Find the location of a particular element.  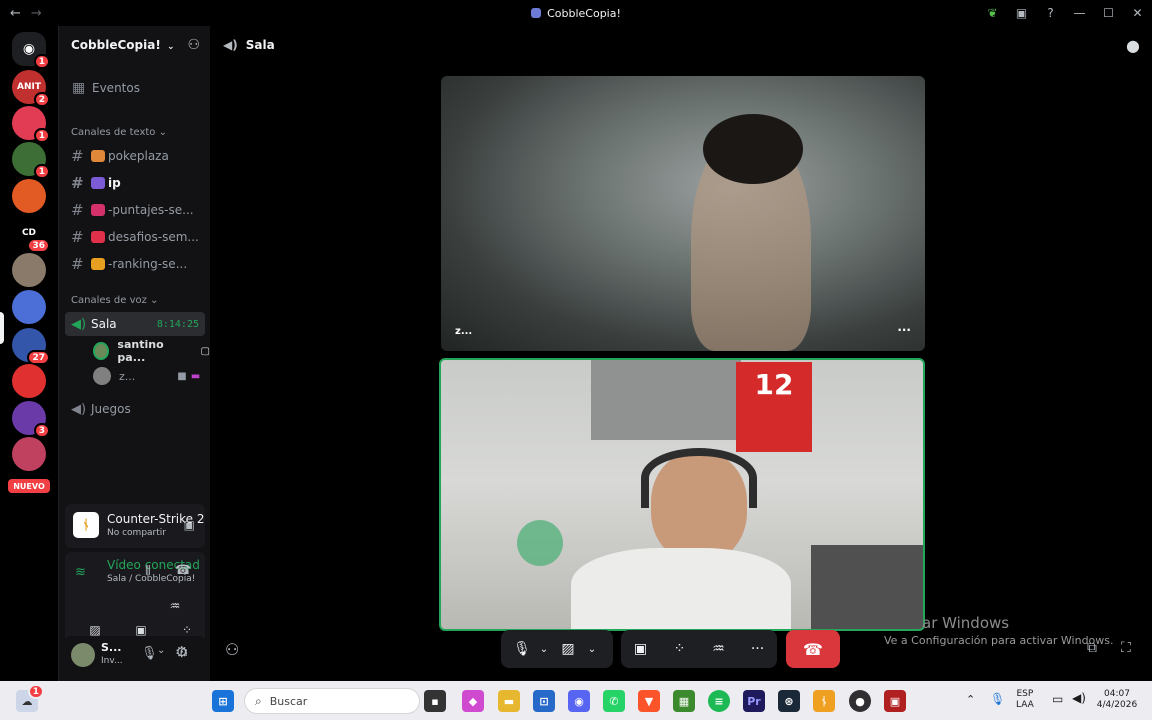

speaker-icon: ◀) is located at coordinates (230, 45).